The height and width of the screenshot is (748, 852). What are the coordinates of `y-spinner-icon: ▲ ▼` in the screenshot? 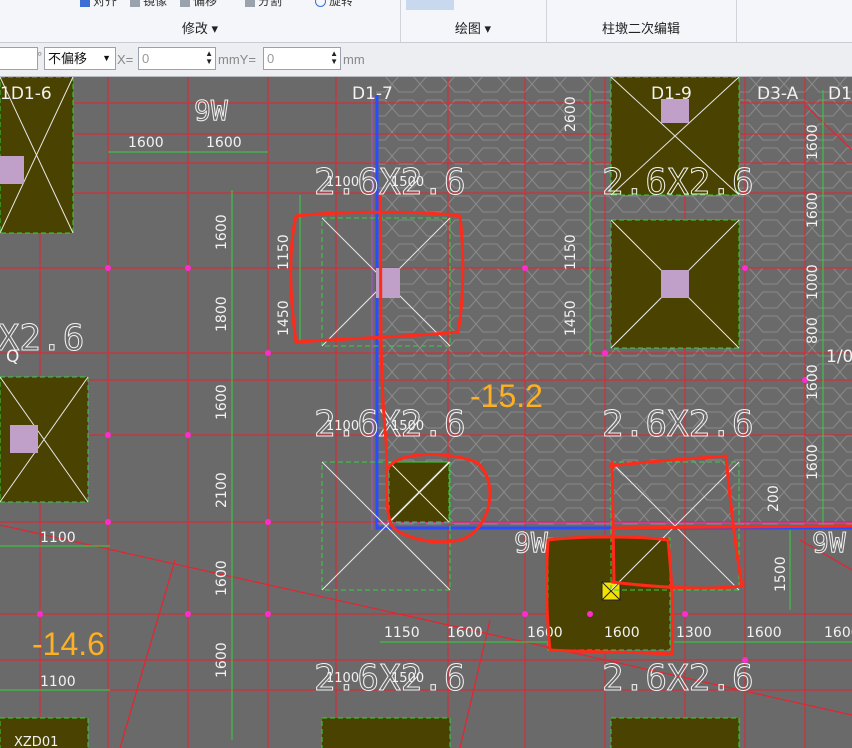 It's located at (334, 58).